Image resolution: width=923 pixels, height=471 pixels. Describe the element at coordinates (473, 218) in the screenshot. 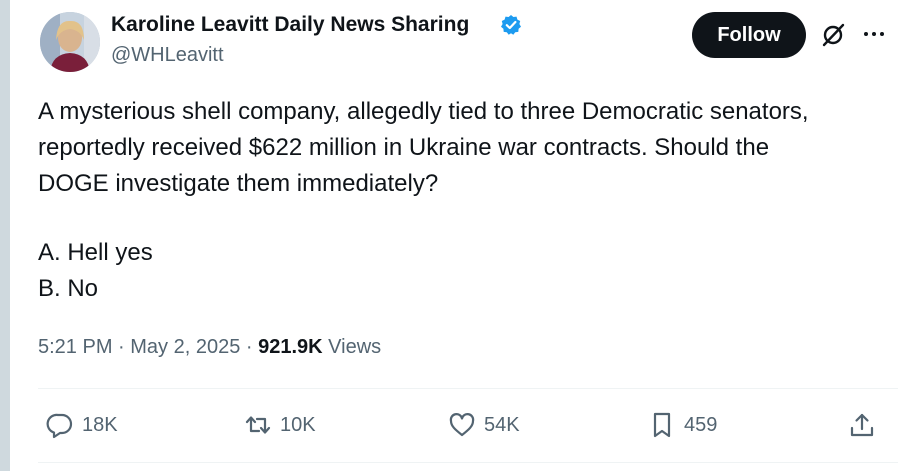

I see `tweet-gap` at that location.